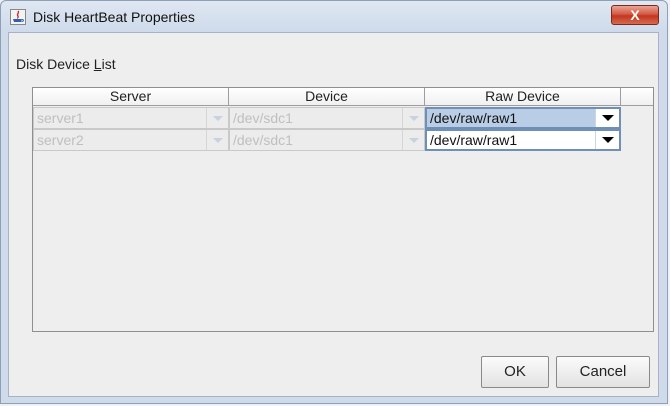  I want to click on server-combobox: server2, so click(131, 140).